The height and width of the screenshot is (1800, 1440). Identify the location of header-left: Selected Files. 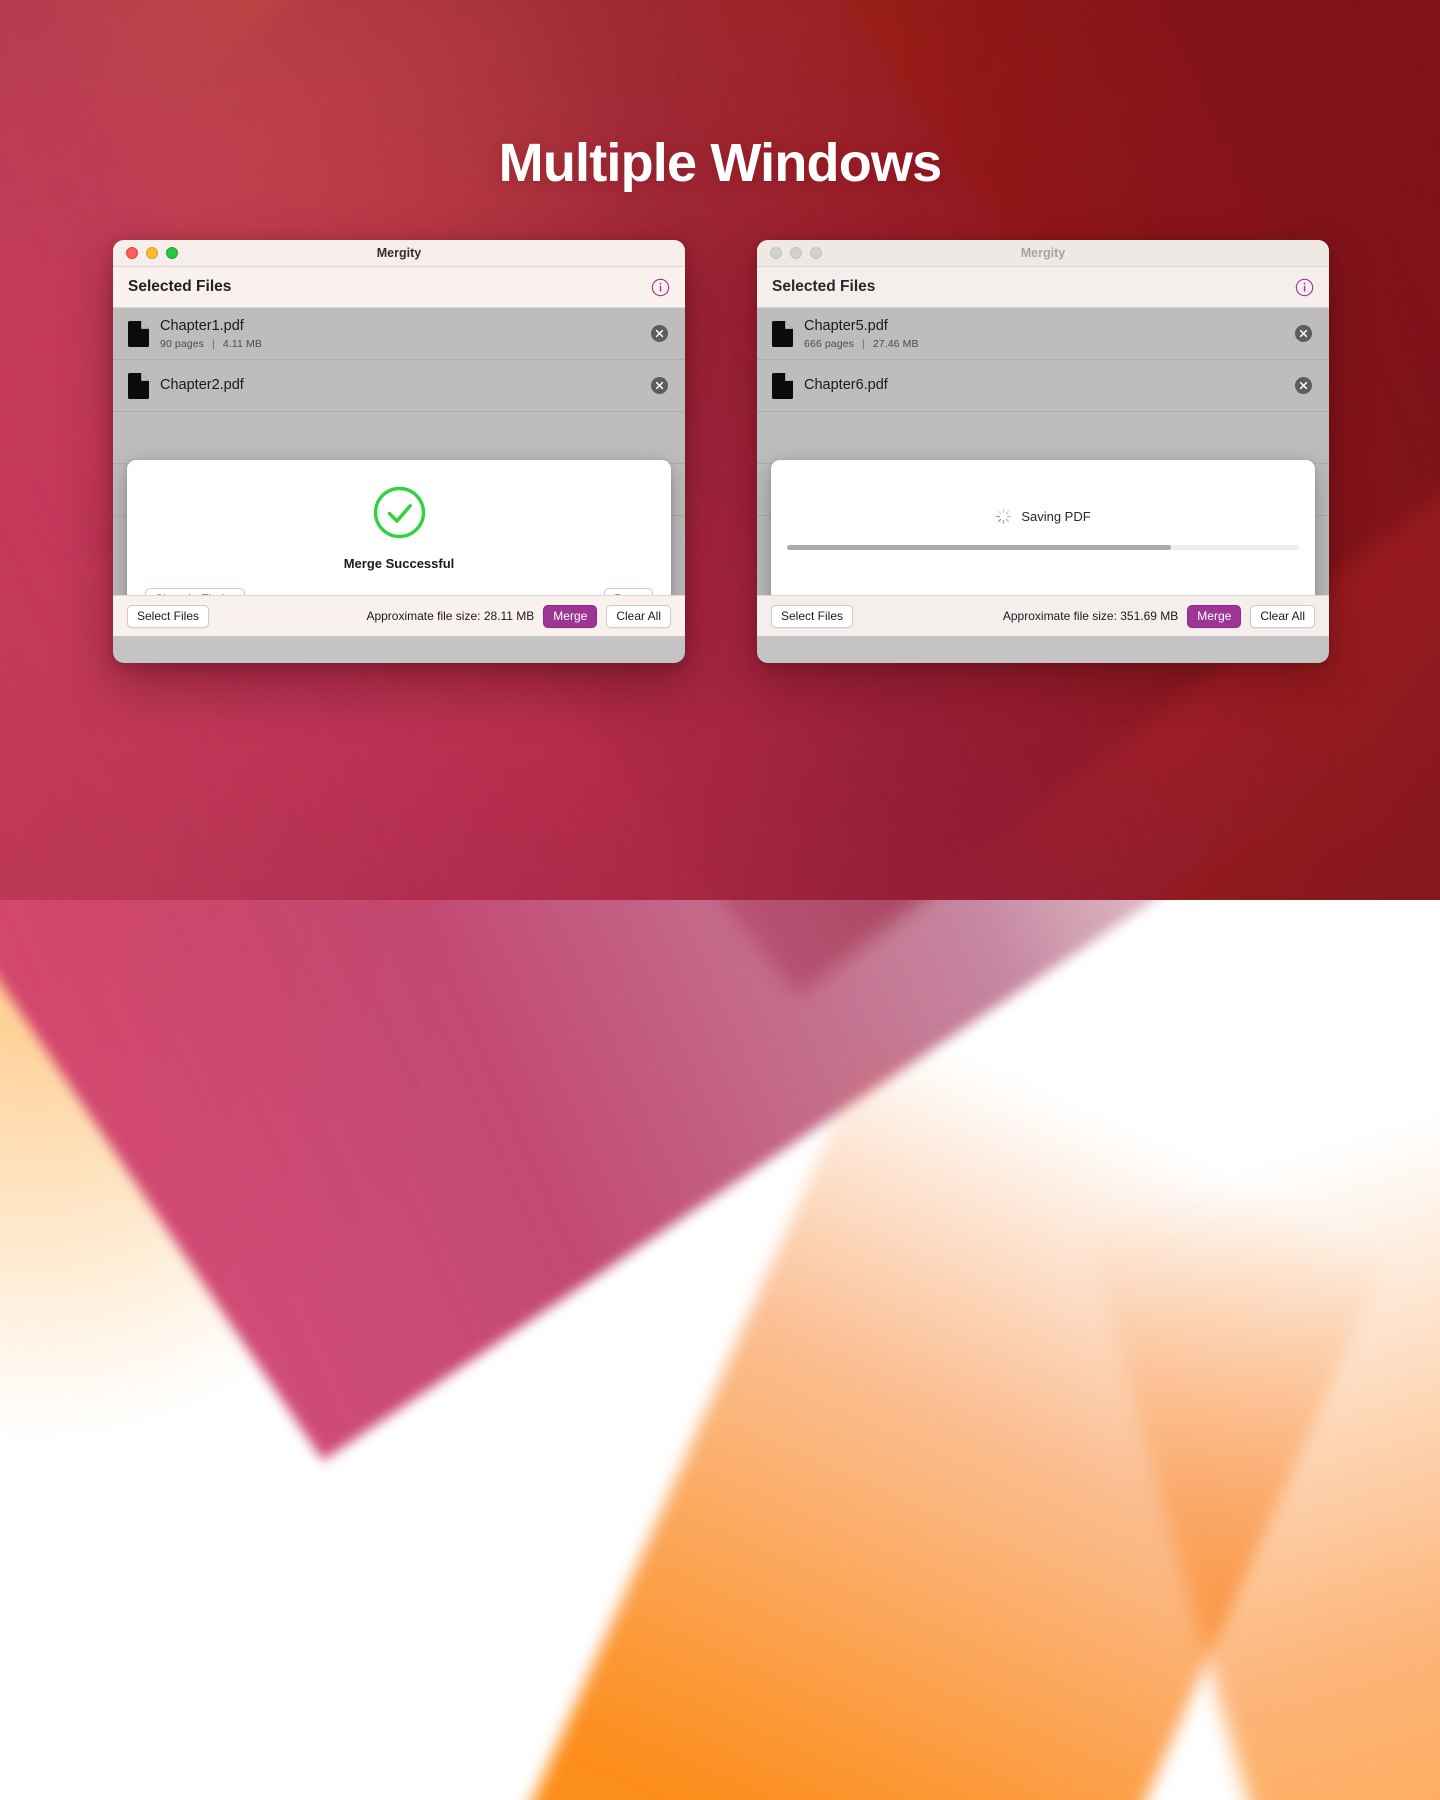
(399, 287).